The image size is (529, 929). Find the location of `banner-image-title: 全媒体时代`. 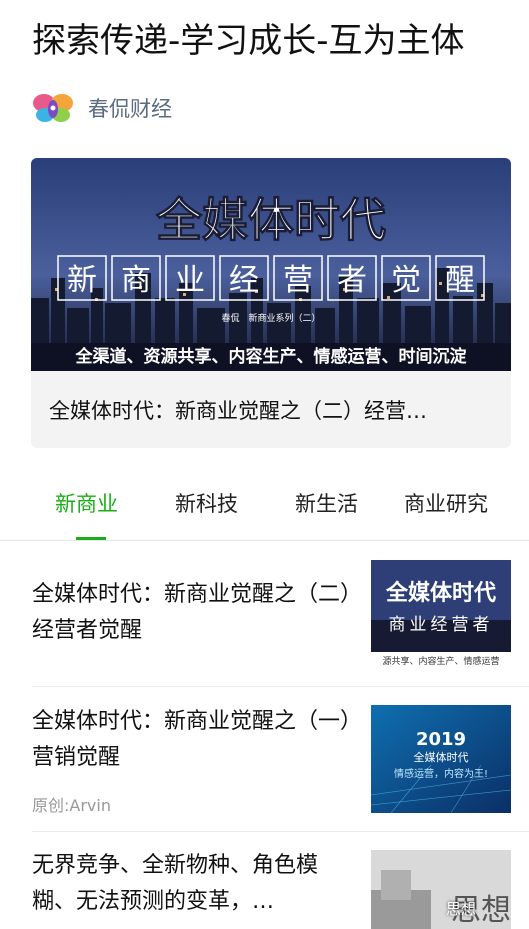

banner-image-title: 全媒体时代 is located at coordinates (270, 220).